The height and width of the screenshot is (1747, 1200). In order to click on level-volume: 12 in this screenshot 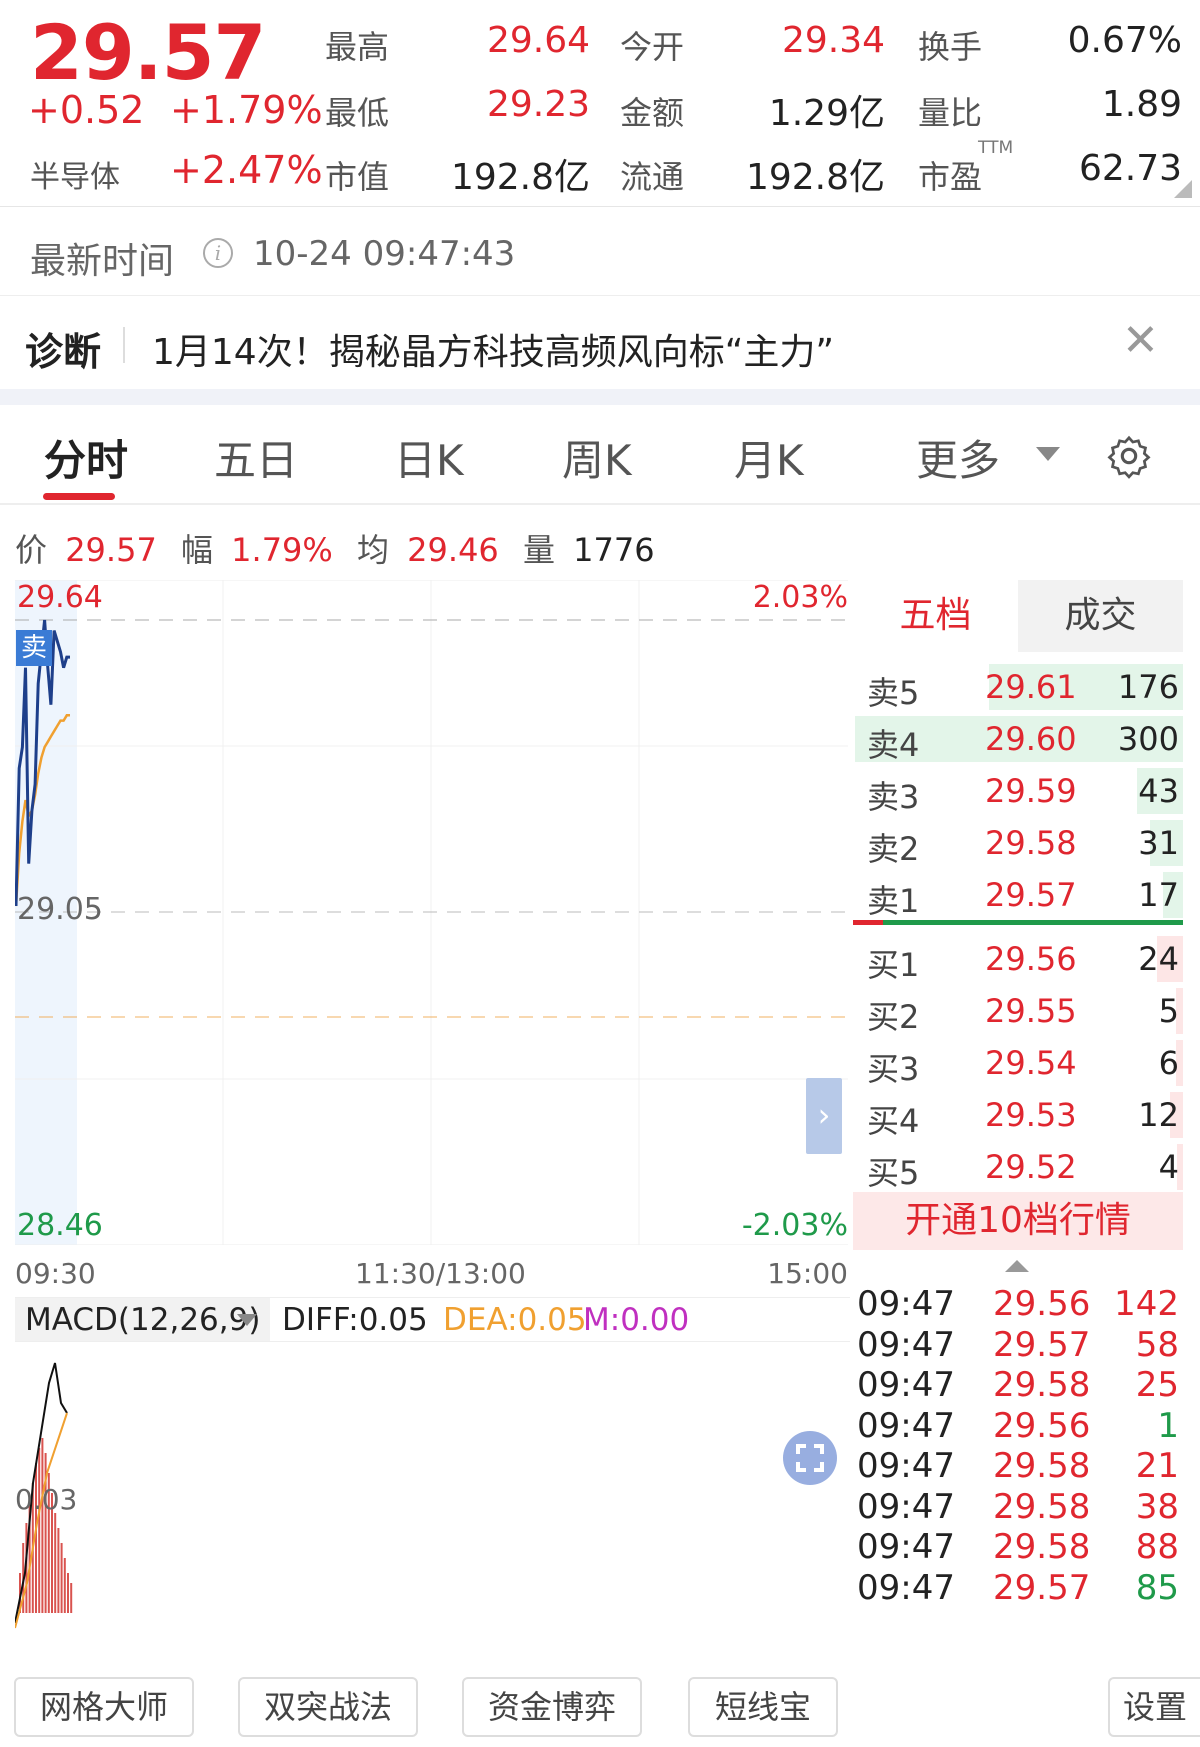, I will do `click(1158, 1115)`.